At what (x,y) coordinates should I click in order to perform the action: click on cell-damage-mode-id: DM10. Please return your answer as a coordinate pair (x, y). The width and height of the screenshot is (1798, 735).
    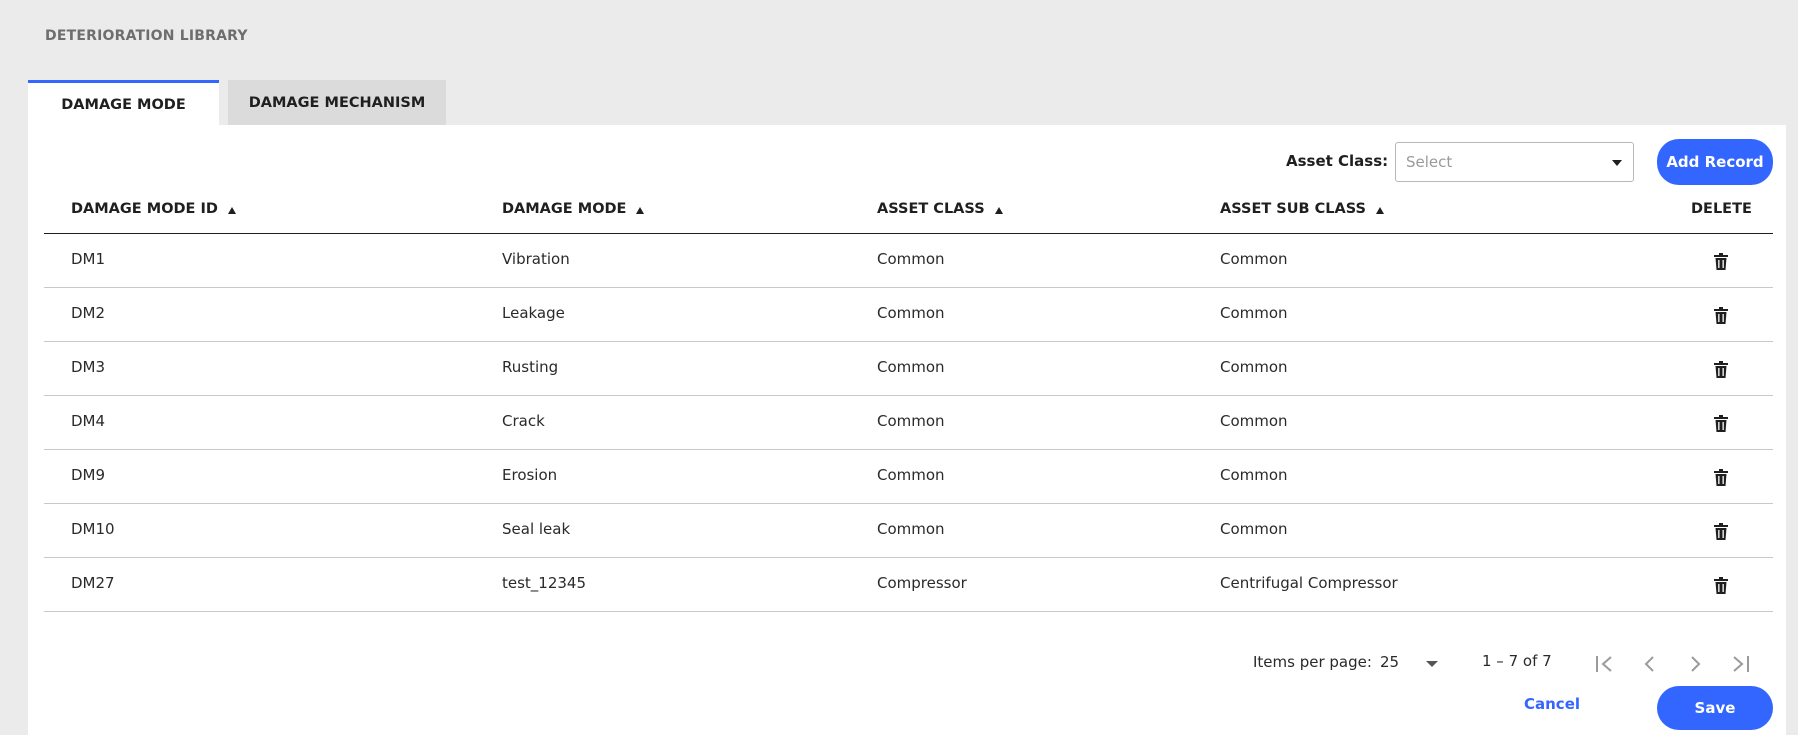
    Looking at the image, I should click on (93, 529).